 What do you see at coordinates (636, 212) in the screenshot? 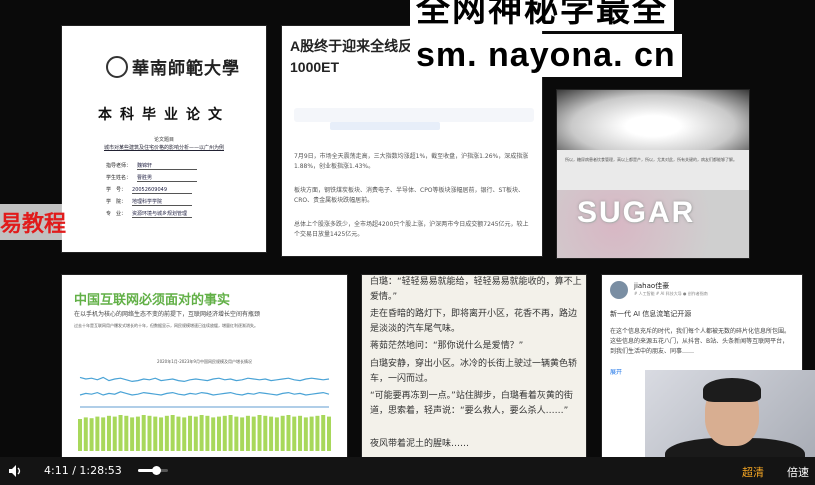
I see `sugar-word: SUGAR` at bounding box center [636, 212].